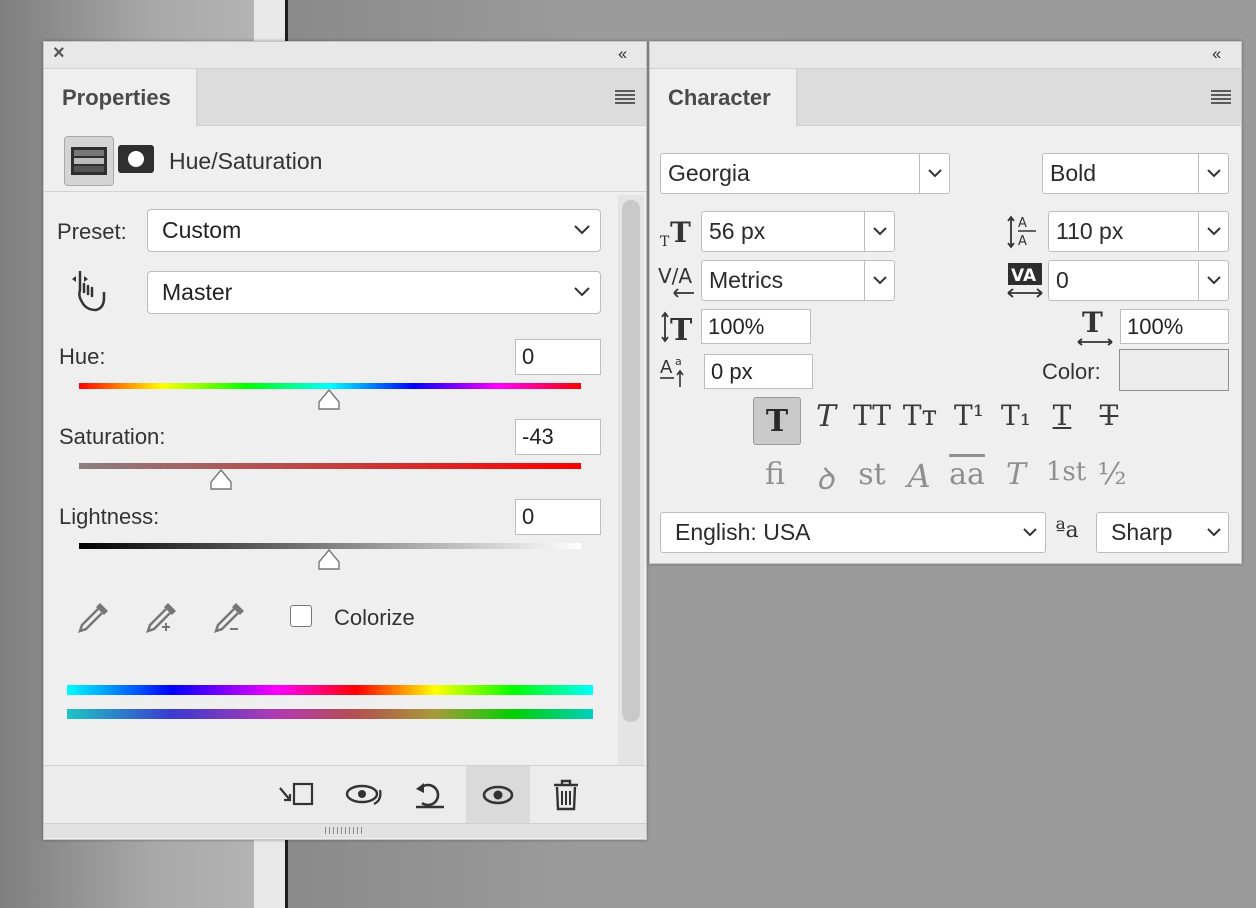 This screenshot has width=1256, height=908. I want to click on preset-dropdown: Custom, so click(374, 230).